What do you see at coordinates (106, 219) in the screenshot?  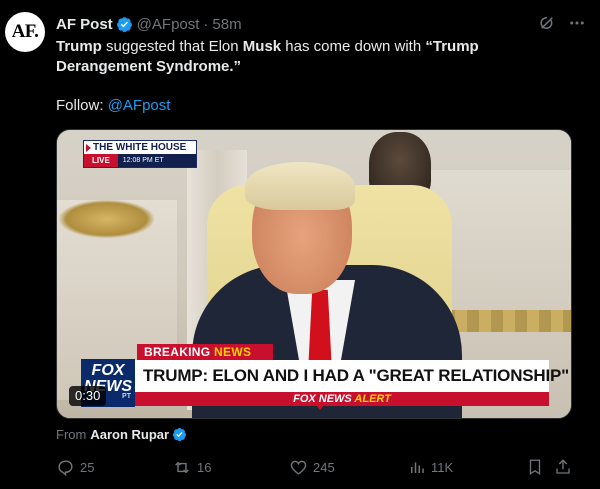 I see `gold-ornament` at bounding box center [106, 219].